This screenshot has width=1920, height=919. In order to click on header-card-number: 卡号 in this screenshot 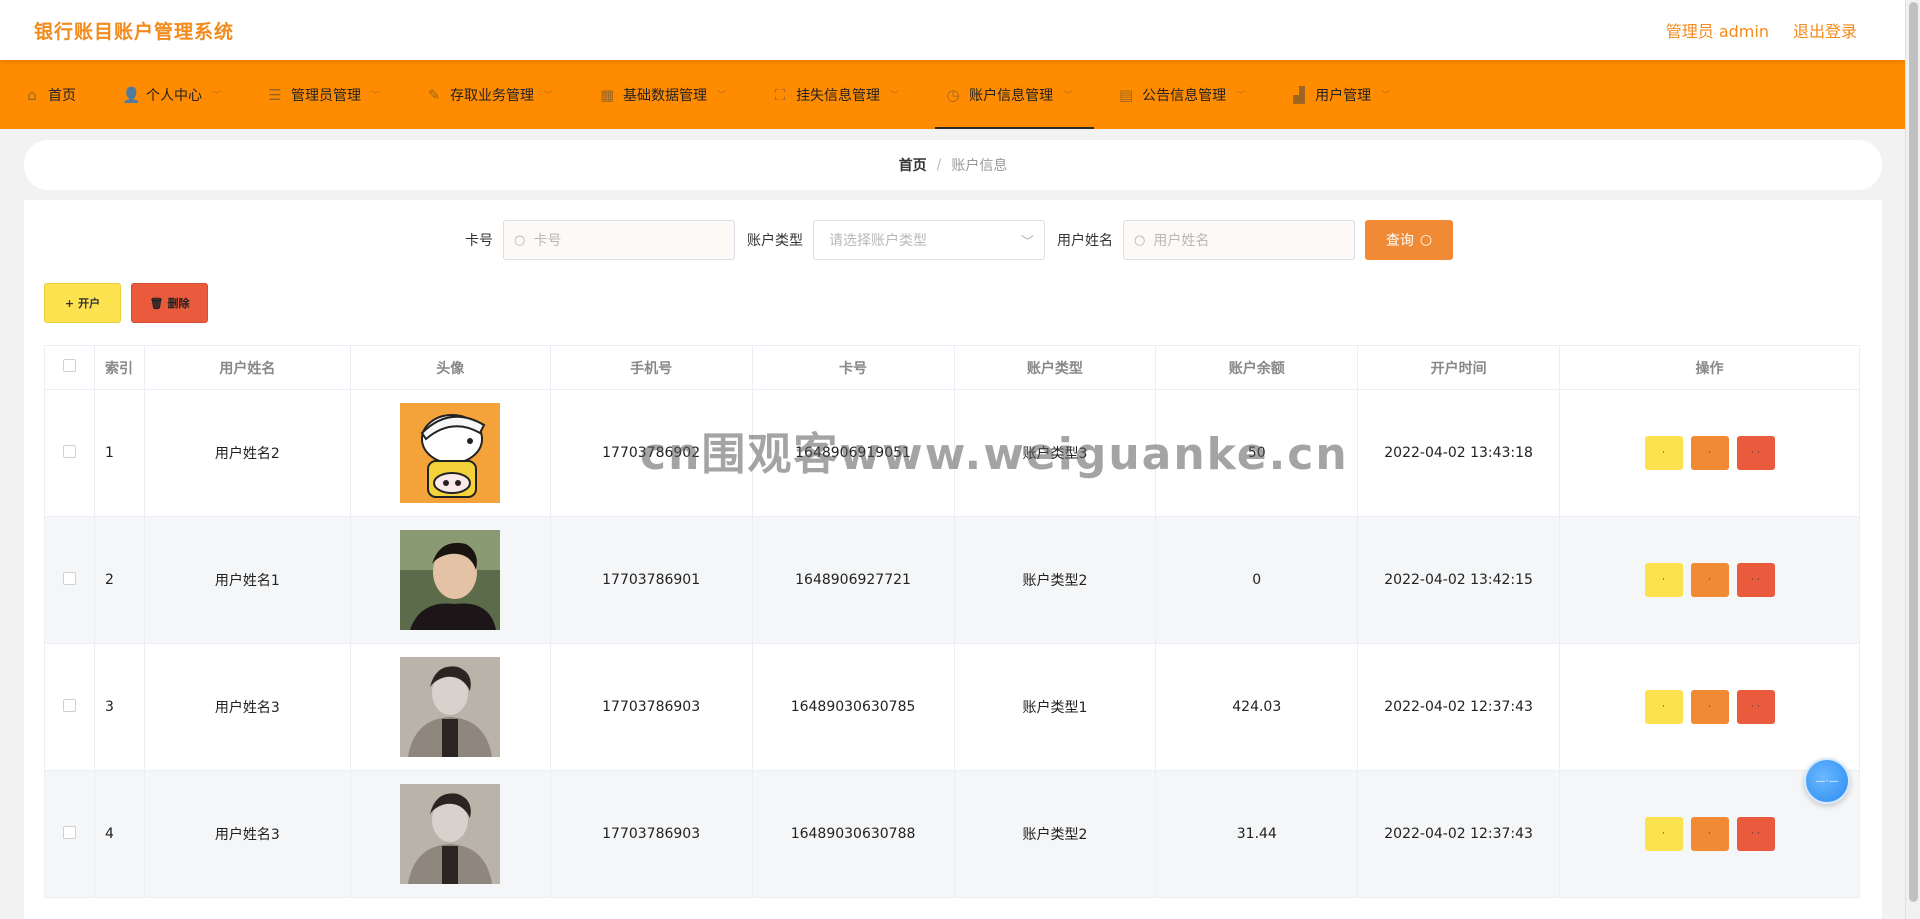, I will do `click(853, 367)`.